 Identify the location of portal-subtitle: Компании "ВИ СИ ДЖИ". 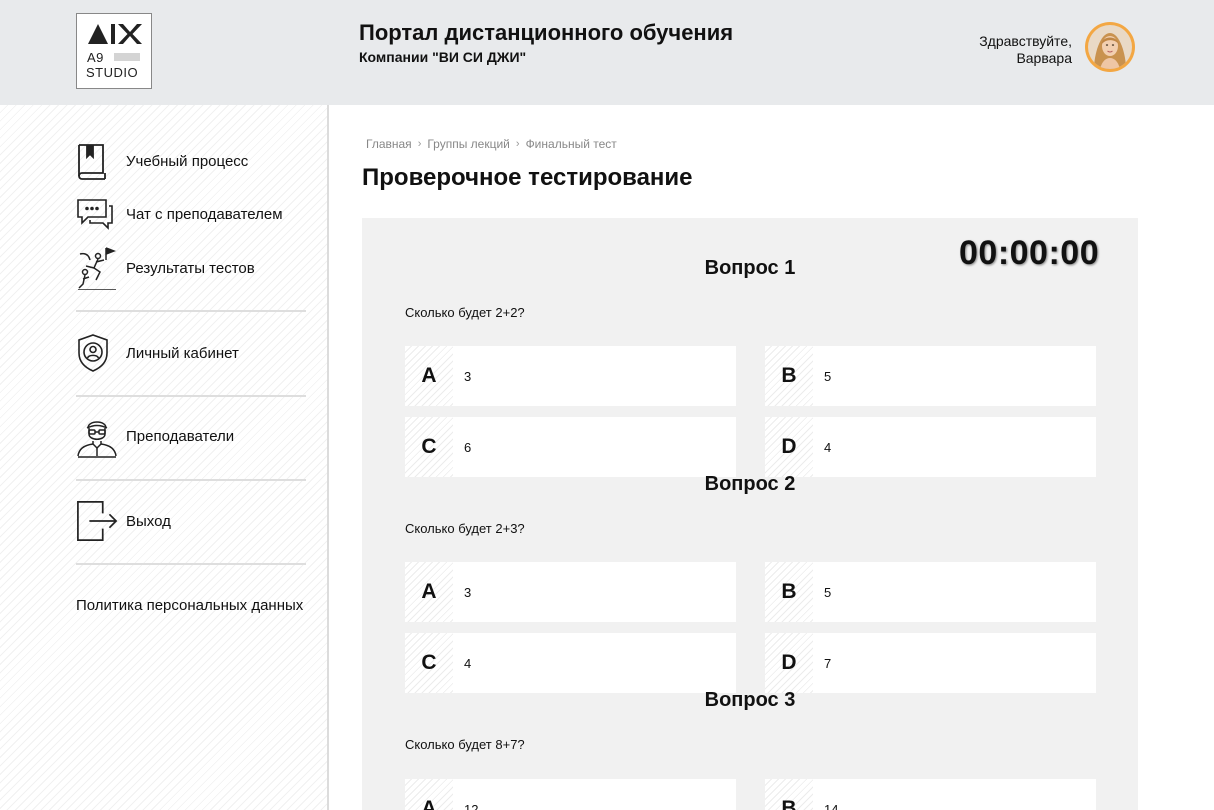
(443, 57).